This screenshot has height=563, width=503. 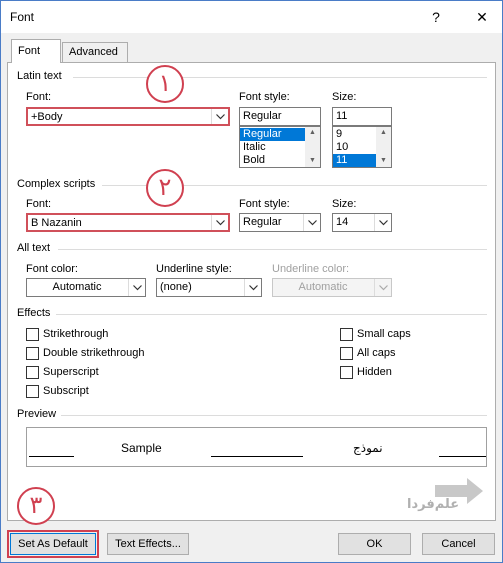 What do you see at coordinates (194, 269) in the screenshot?
I see `underline-style-label: Underline style:` at bounding box center [194, 269].